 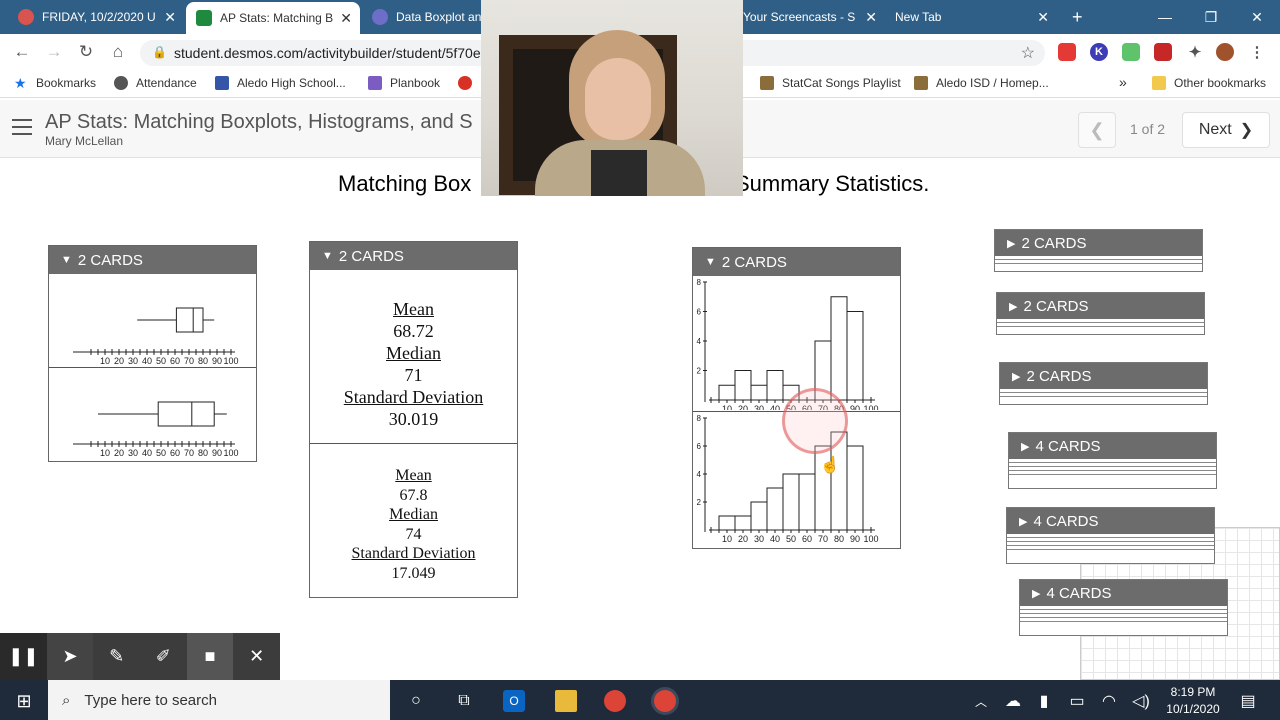 What do you see at coordinates (413, 534) in the screenshot?
I see `median-value: 74` at bounding box center [413, 534].